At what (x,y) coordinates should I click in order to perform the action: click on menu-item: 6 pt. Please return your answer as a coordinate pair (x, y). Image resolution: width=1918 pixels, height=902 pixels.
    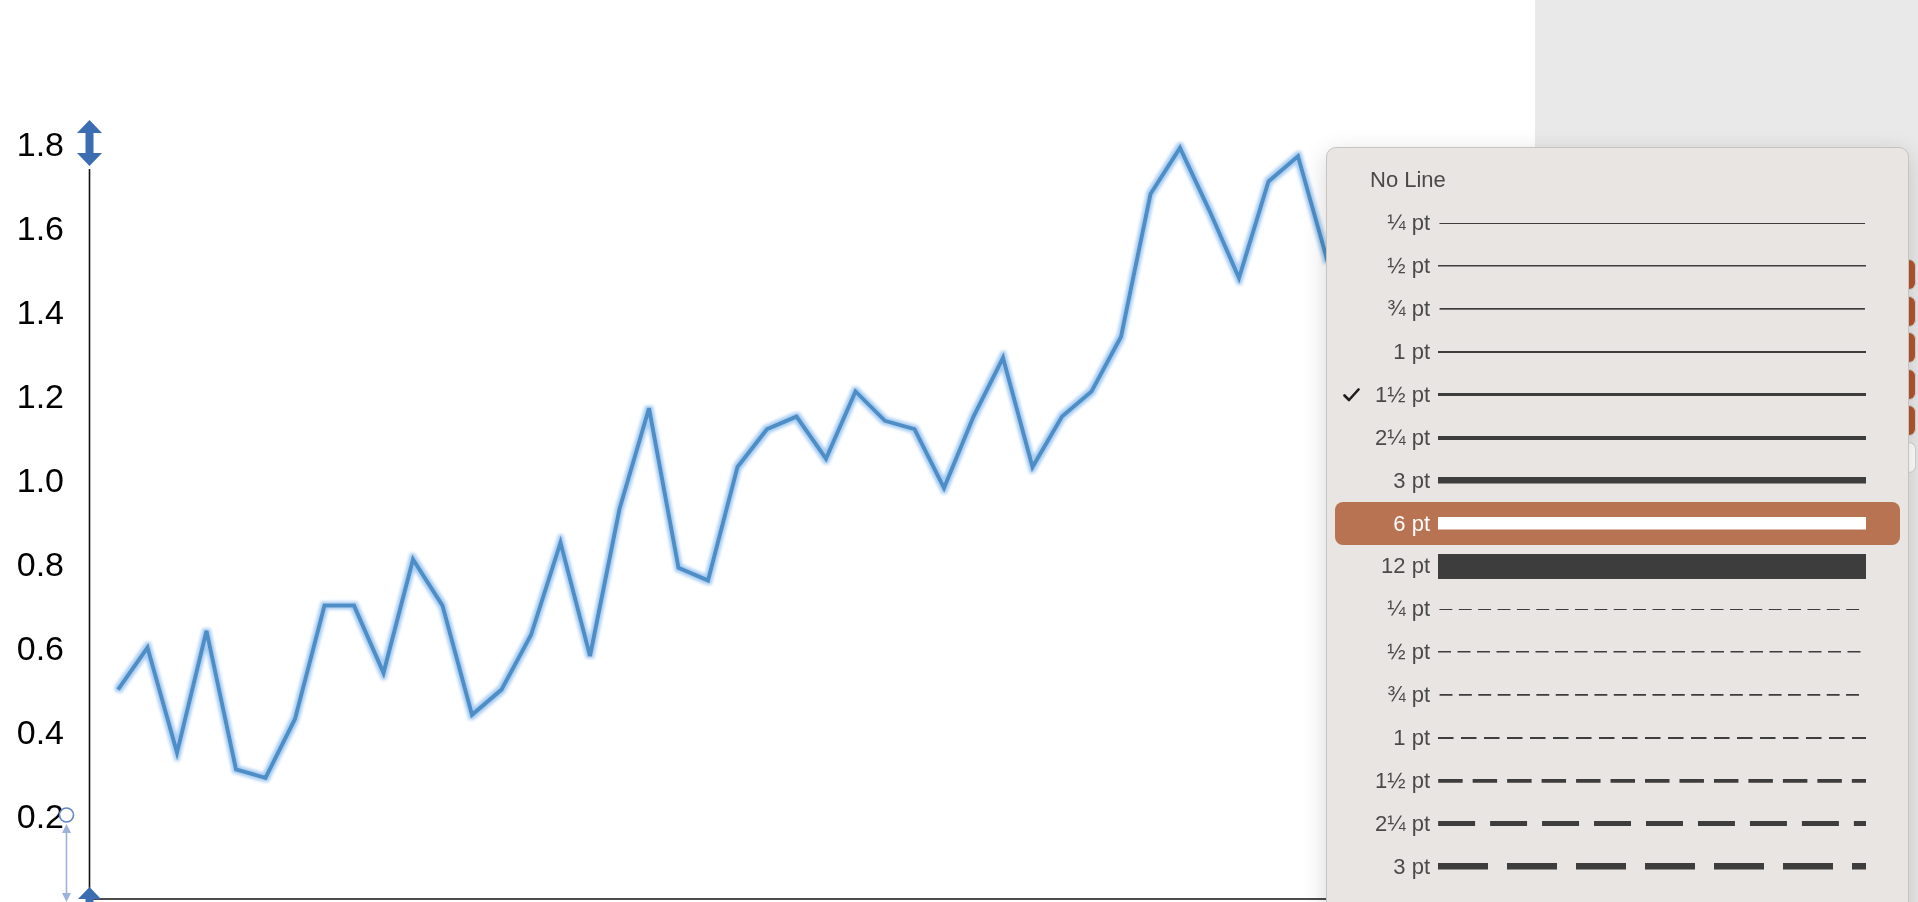
    Looking at the image, I should click on (1617, 523).